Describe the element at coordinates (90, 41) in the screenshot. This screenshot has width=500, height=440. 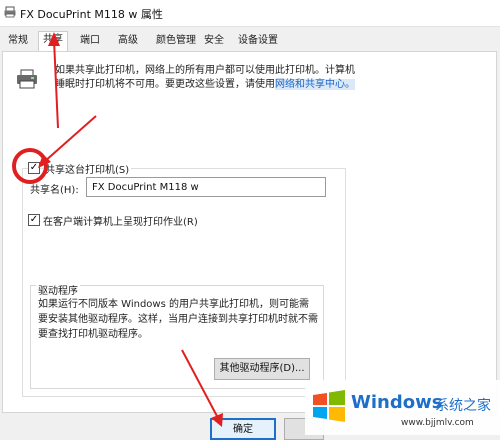
I see `tab-ports: 端口` at that location.